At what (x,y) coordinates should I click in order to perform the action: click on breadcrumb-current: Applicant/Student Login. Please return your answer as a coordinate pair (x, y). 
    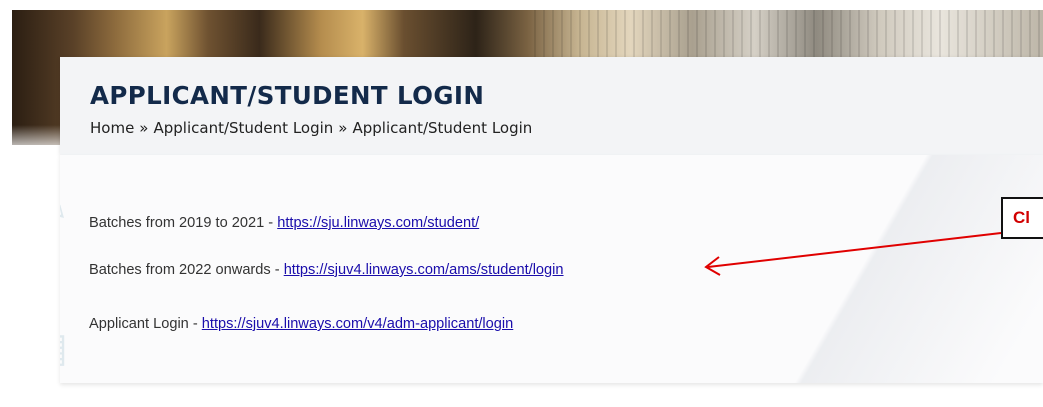
    Looking at the image, I should click on (442, 128).